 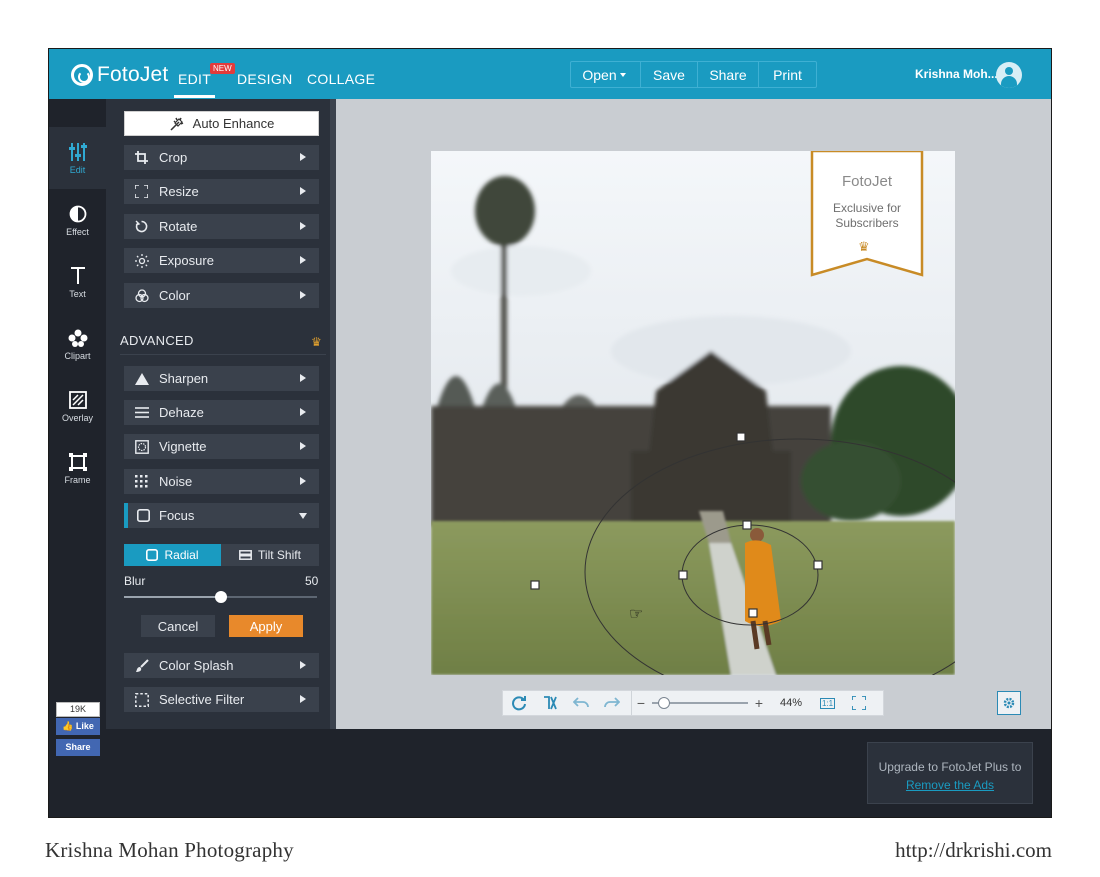 I want to click on watermark-brand: FotoJet, so click(x=867, y=181).